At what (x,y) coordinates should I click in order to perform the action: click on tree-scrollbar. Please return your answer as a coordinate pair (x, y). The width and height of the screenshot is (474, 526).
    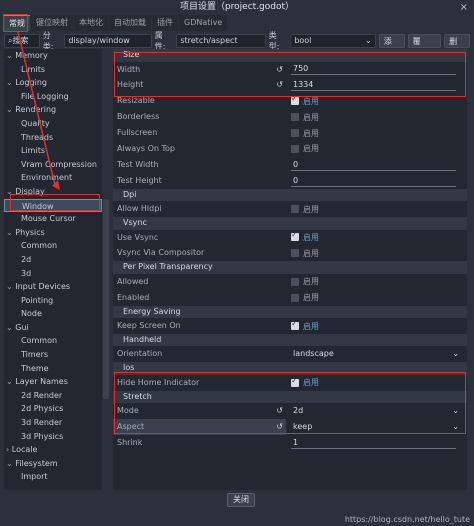
    Looking at the image, I should click on (106, 269).